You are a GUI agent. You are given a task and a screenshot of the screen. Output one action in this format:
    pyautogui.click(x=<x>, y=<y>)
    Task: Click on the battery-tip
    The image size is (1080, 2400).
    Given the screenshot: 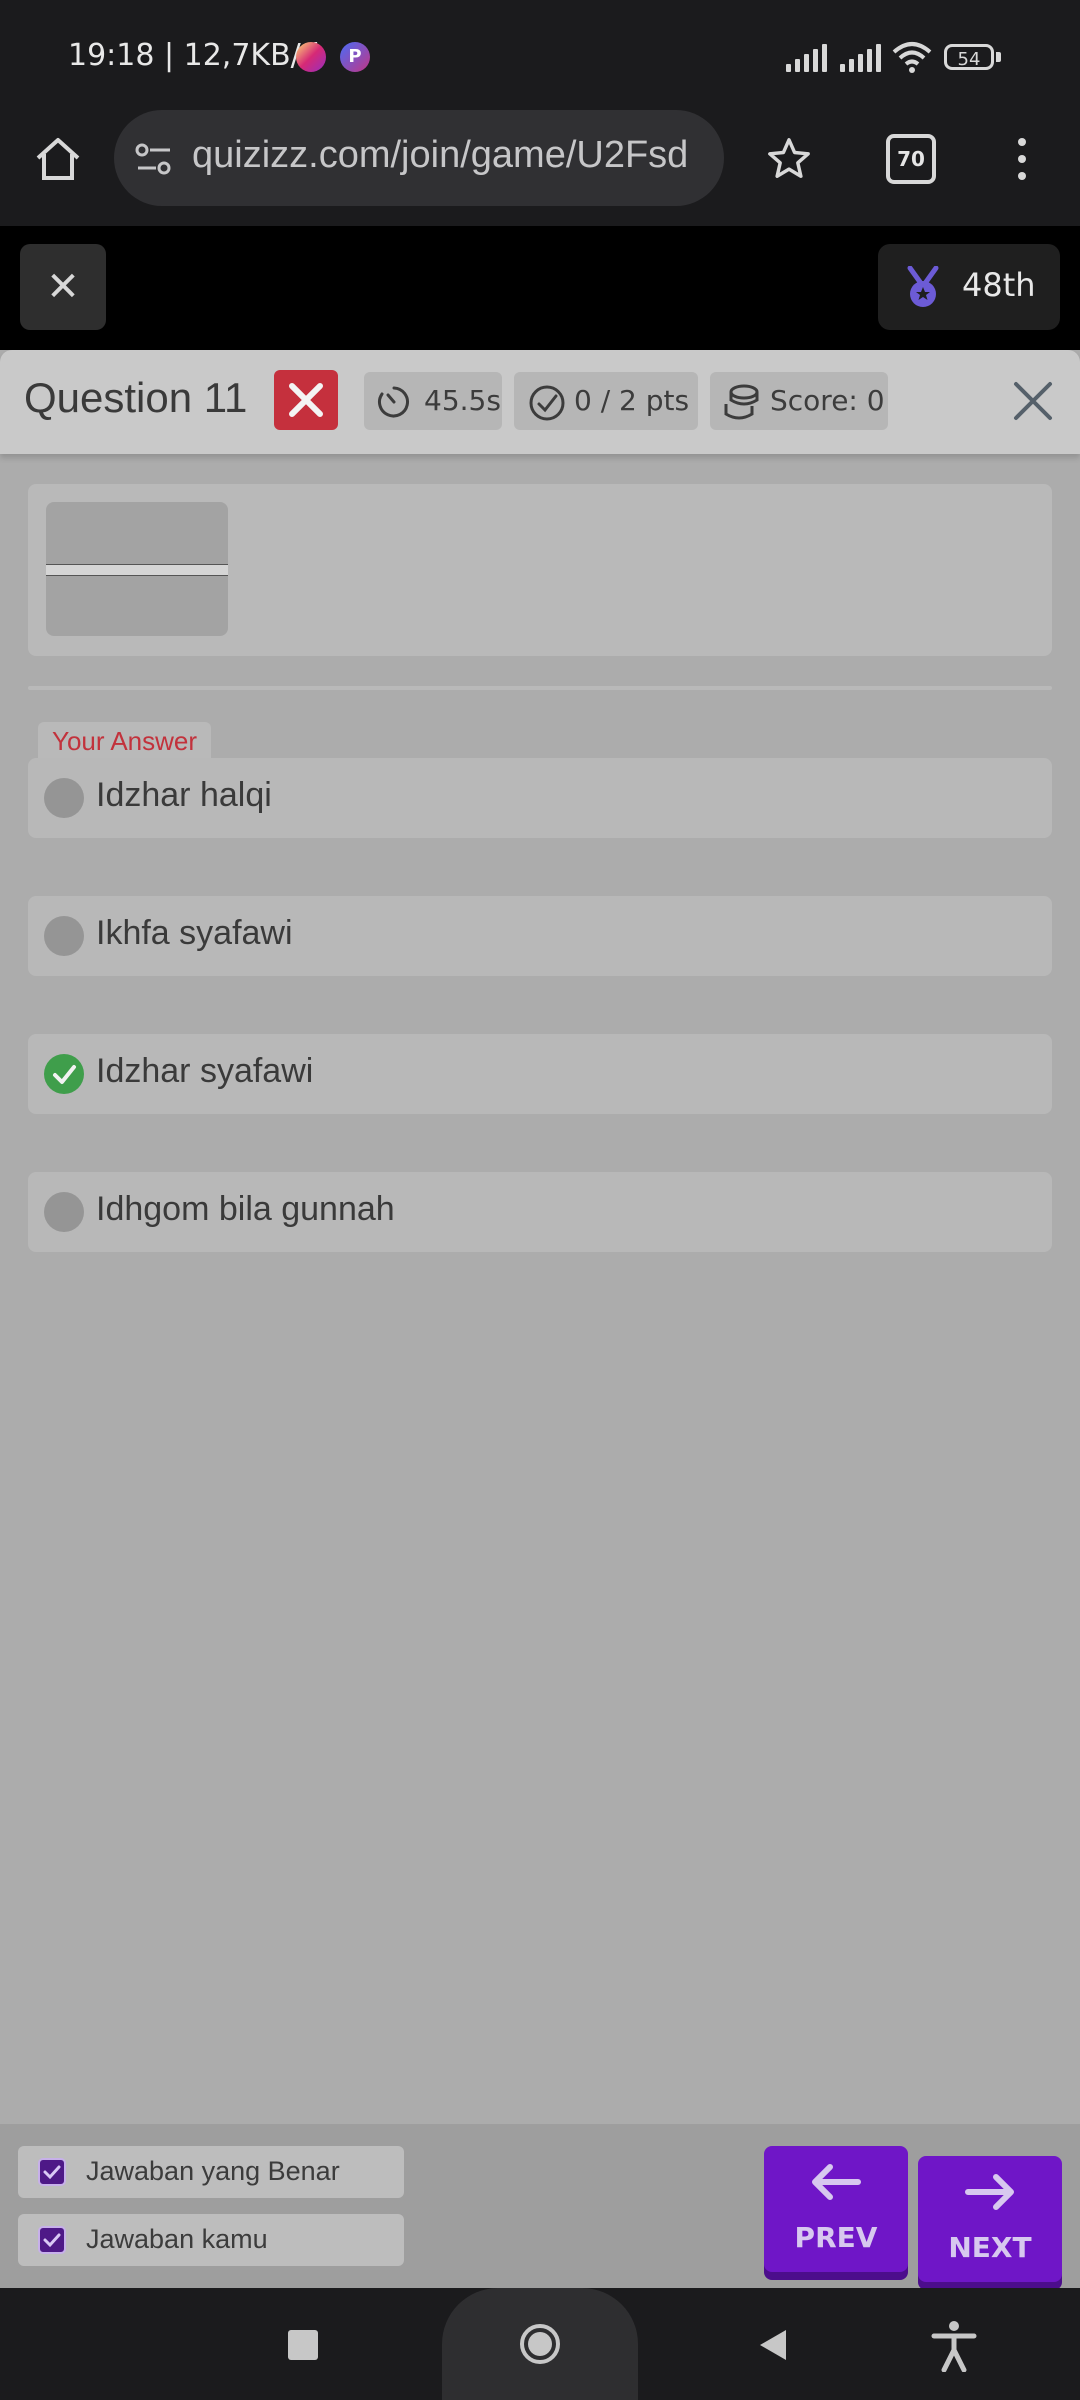 What is the action you would take?
    pyautogui.click(x=998, y=57)
    